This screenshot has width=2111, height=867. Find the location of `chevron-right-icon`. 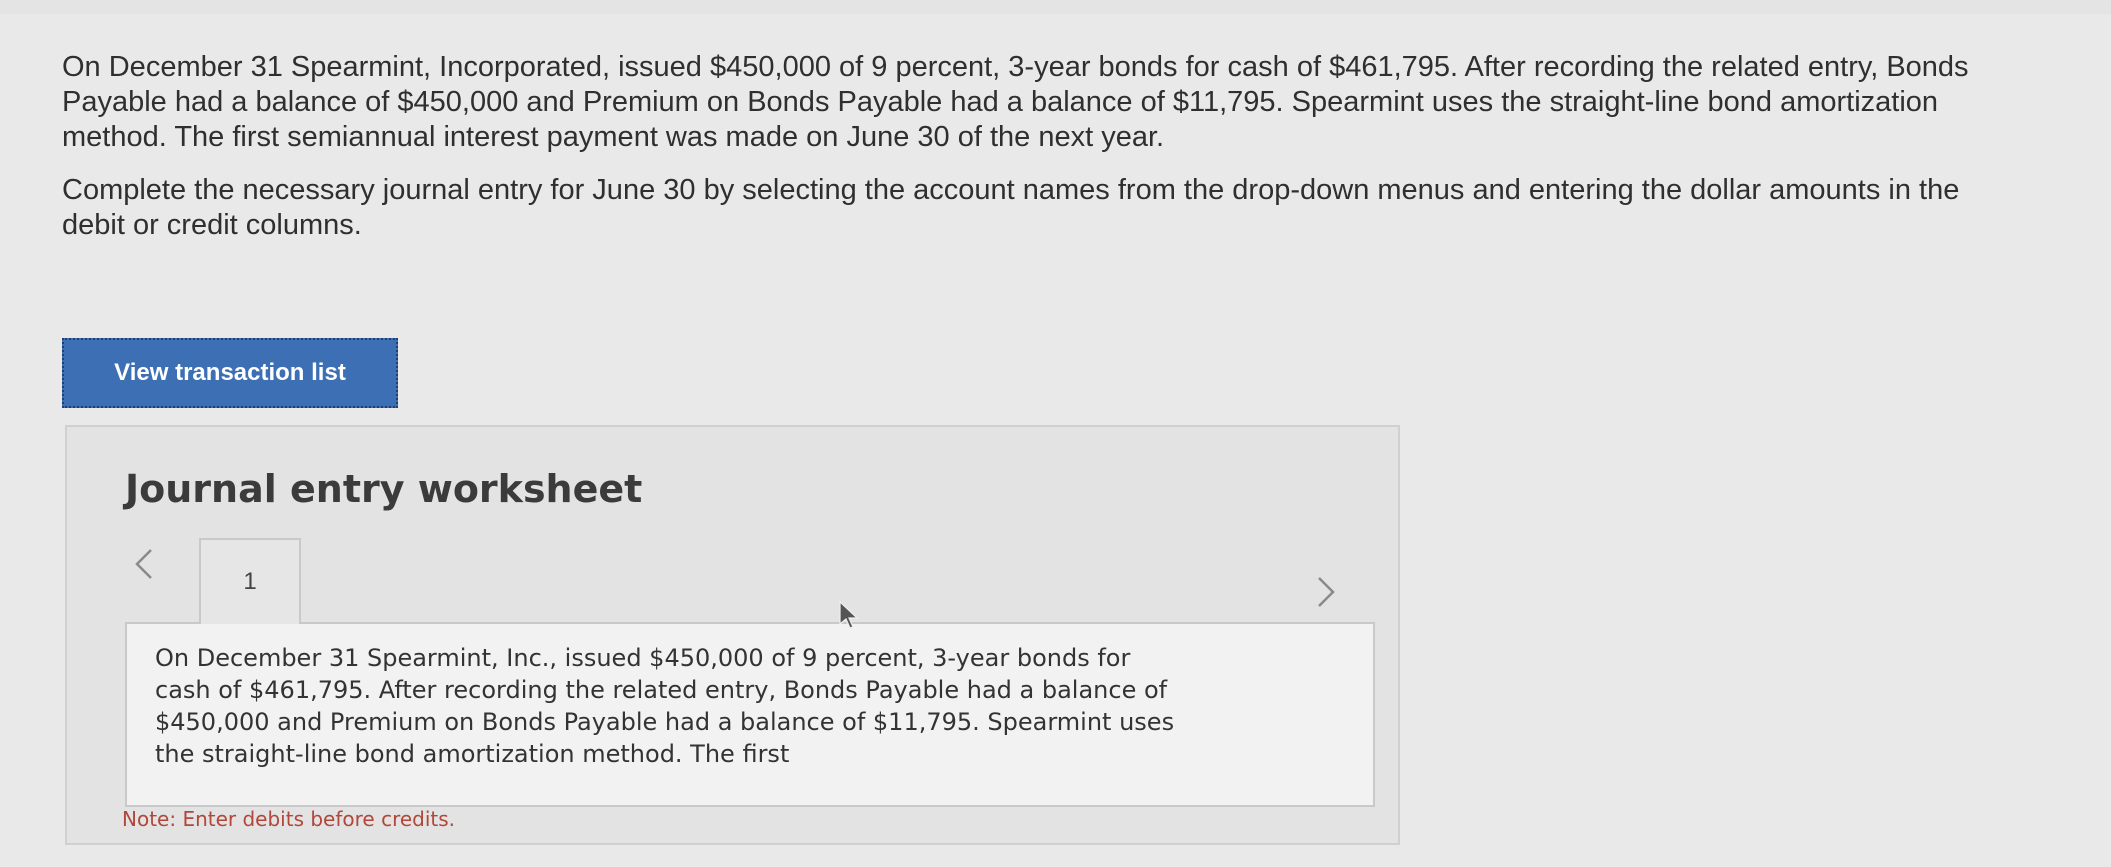

chevron-right-icon is located at coordinates (1326, 592).